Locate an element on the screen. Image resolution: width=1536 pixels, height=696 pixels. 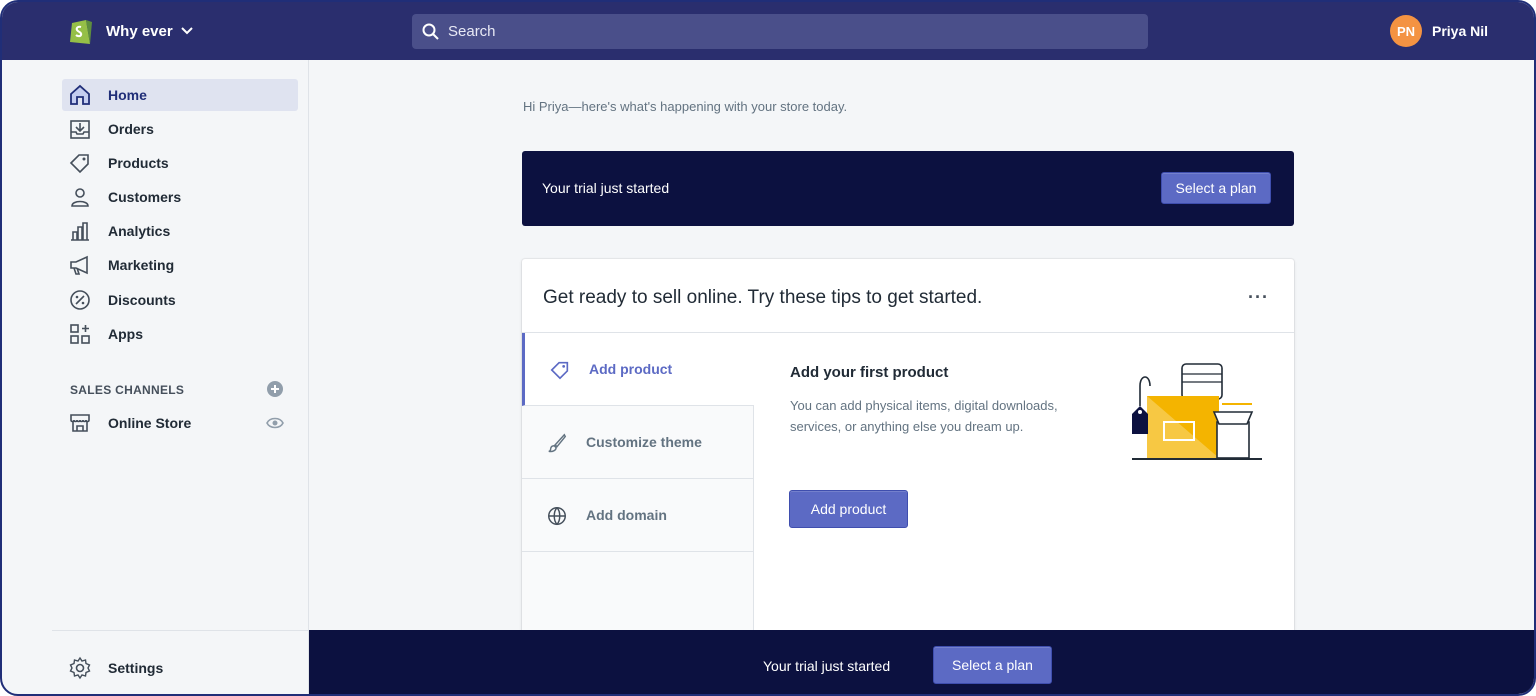
sidebar-item-label: Analytics is located at coordinates (139, 231).